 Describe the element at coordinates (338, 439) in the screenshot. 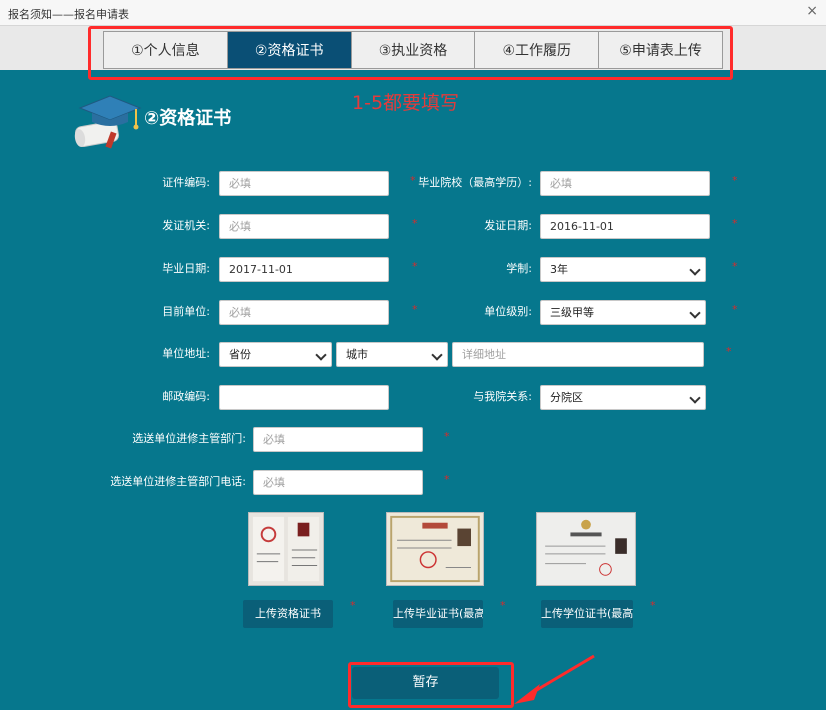

I see `dept-input` at that location.